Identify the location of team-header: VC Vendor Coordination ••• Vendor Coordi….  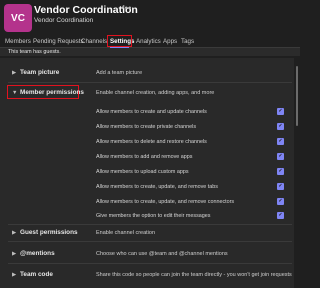
(150, 18).